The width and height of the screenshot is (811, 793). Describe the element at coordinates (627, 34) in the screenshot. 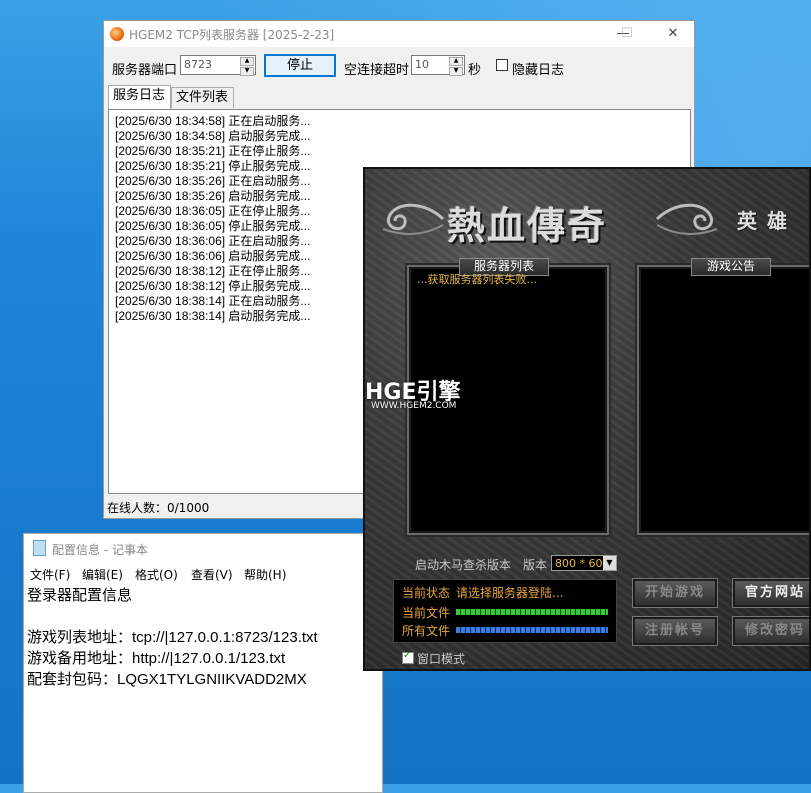

I see `maximize-icon: ☐` at that location.